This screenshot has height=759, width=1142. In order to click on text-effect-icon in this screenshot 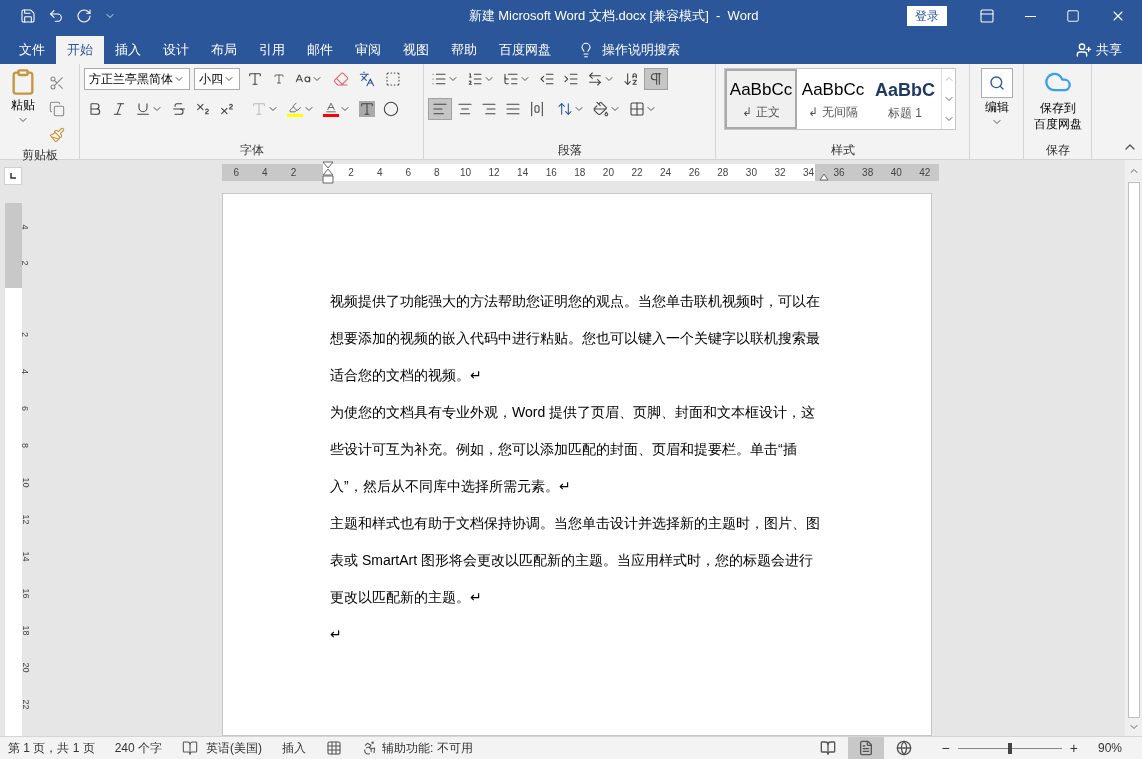, I will do `click(259, 109)`.